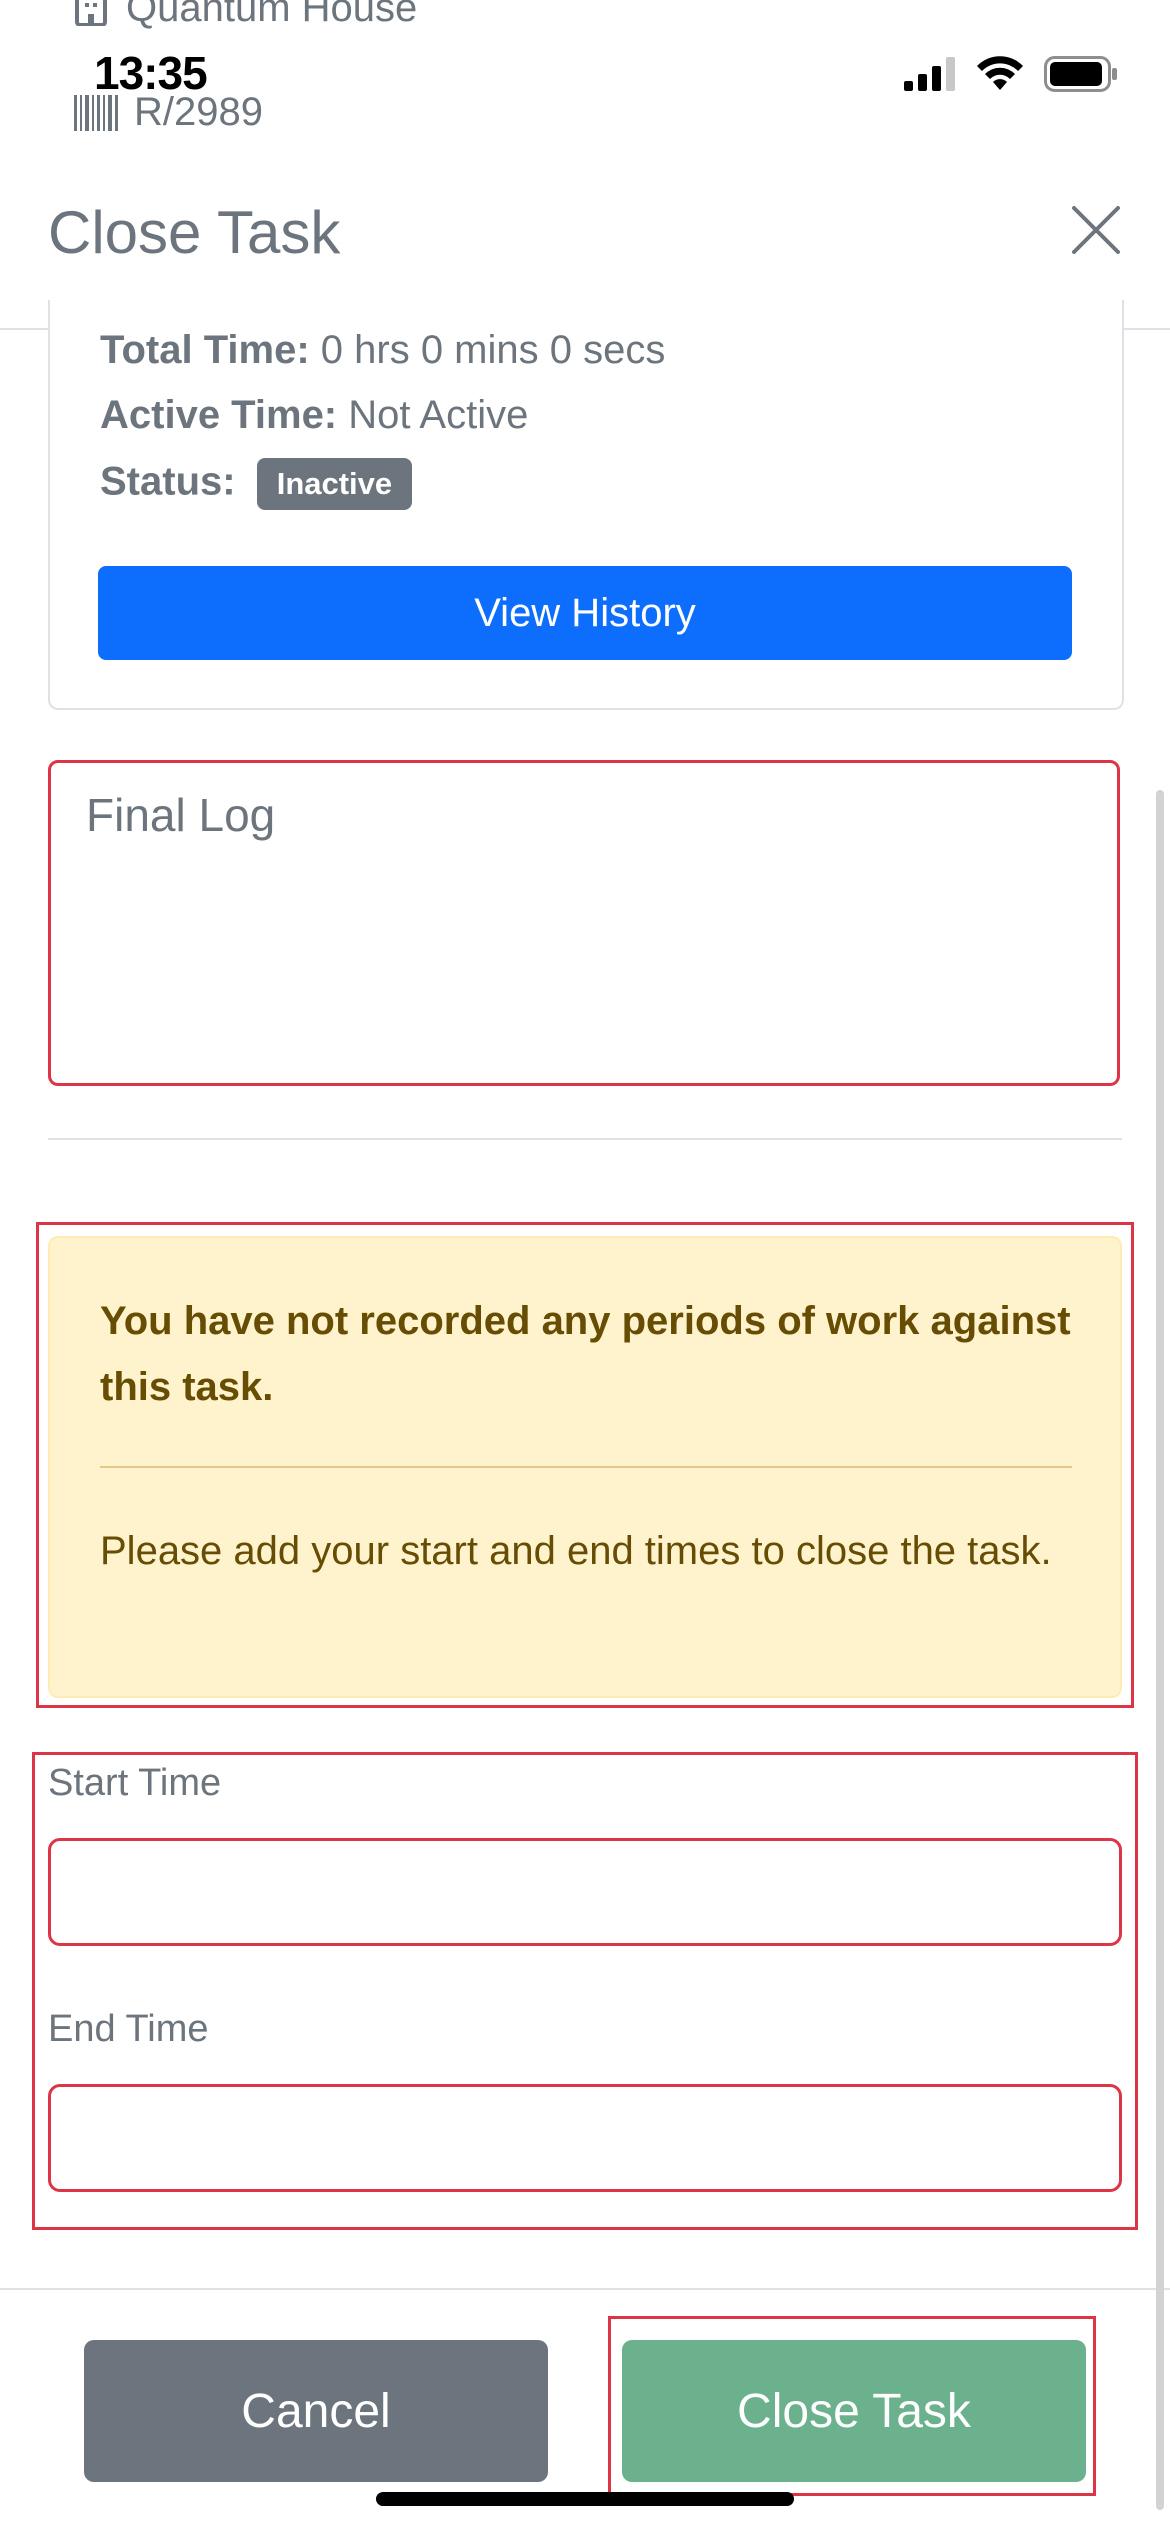 Image resolution: width=1170 pixels, height=2532 pixels. What do you see at coordinates (586, 1467) in the screenshot?
I see `alert-divider` at bounding box center [586, 1467].